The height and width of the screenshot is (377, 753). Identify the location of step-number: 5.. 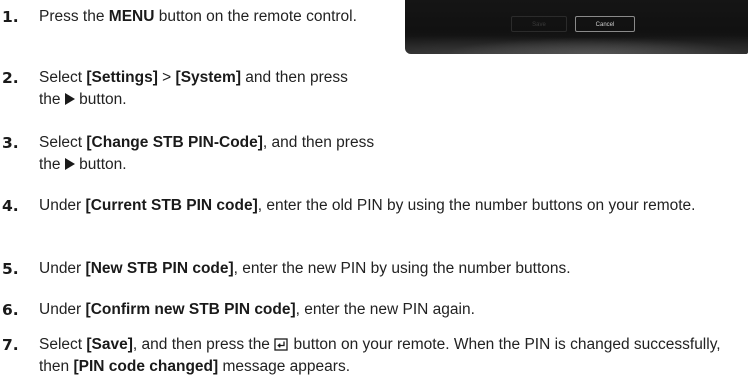
(10, 269).